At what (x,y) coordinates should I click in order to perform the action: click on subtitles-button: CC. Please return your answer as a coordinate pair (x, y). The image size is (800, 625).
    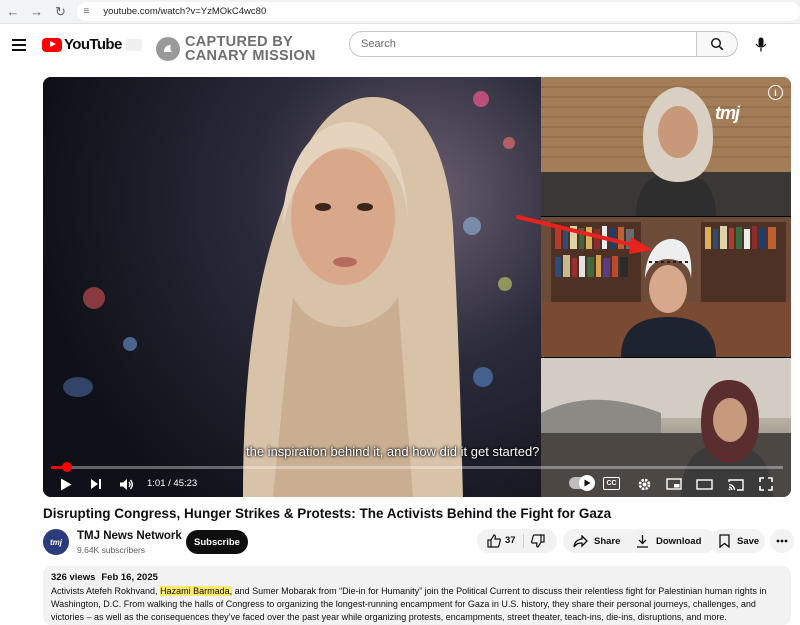
    Looking at the image, I should click on (611, 483).